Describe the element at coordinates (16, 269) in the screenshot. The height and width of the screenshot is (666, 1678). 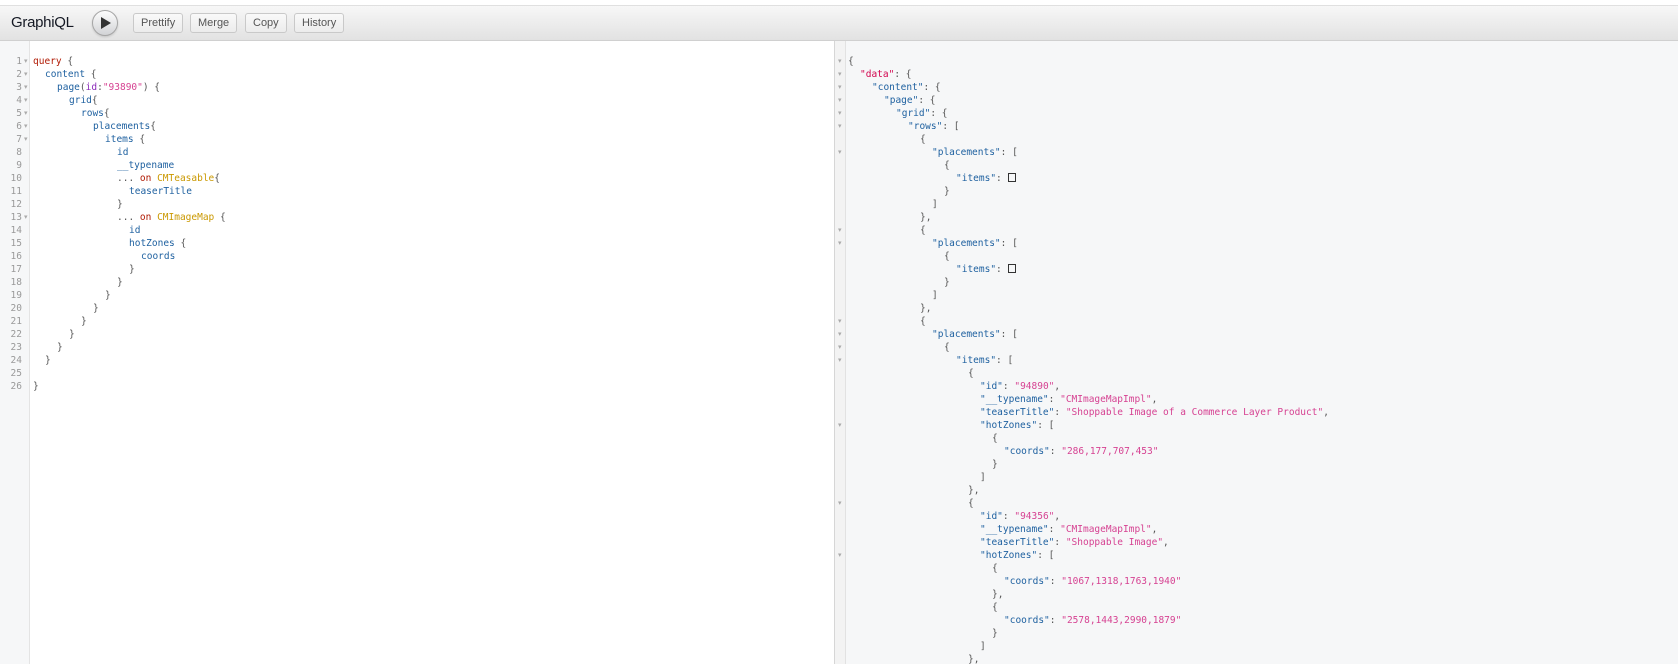
I see `line-number: 17` at that location.